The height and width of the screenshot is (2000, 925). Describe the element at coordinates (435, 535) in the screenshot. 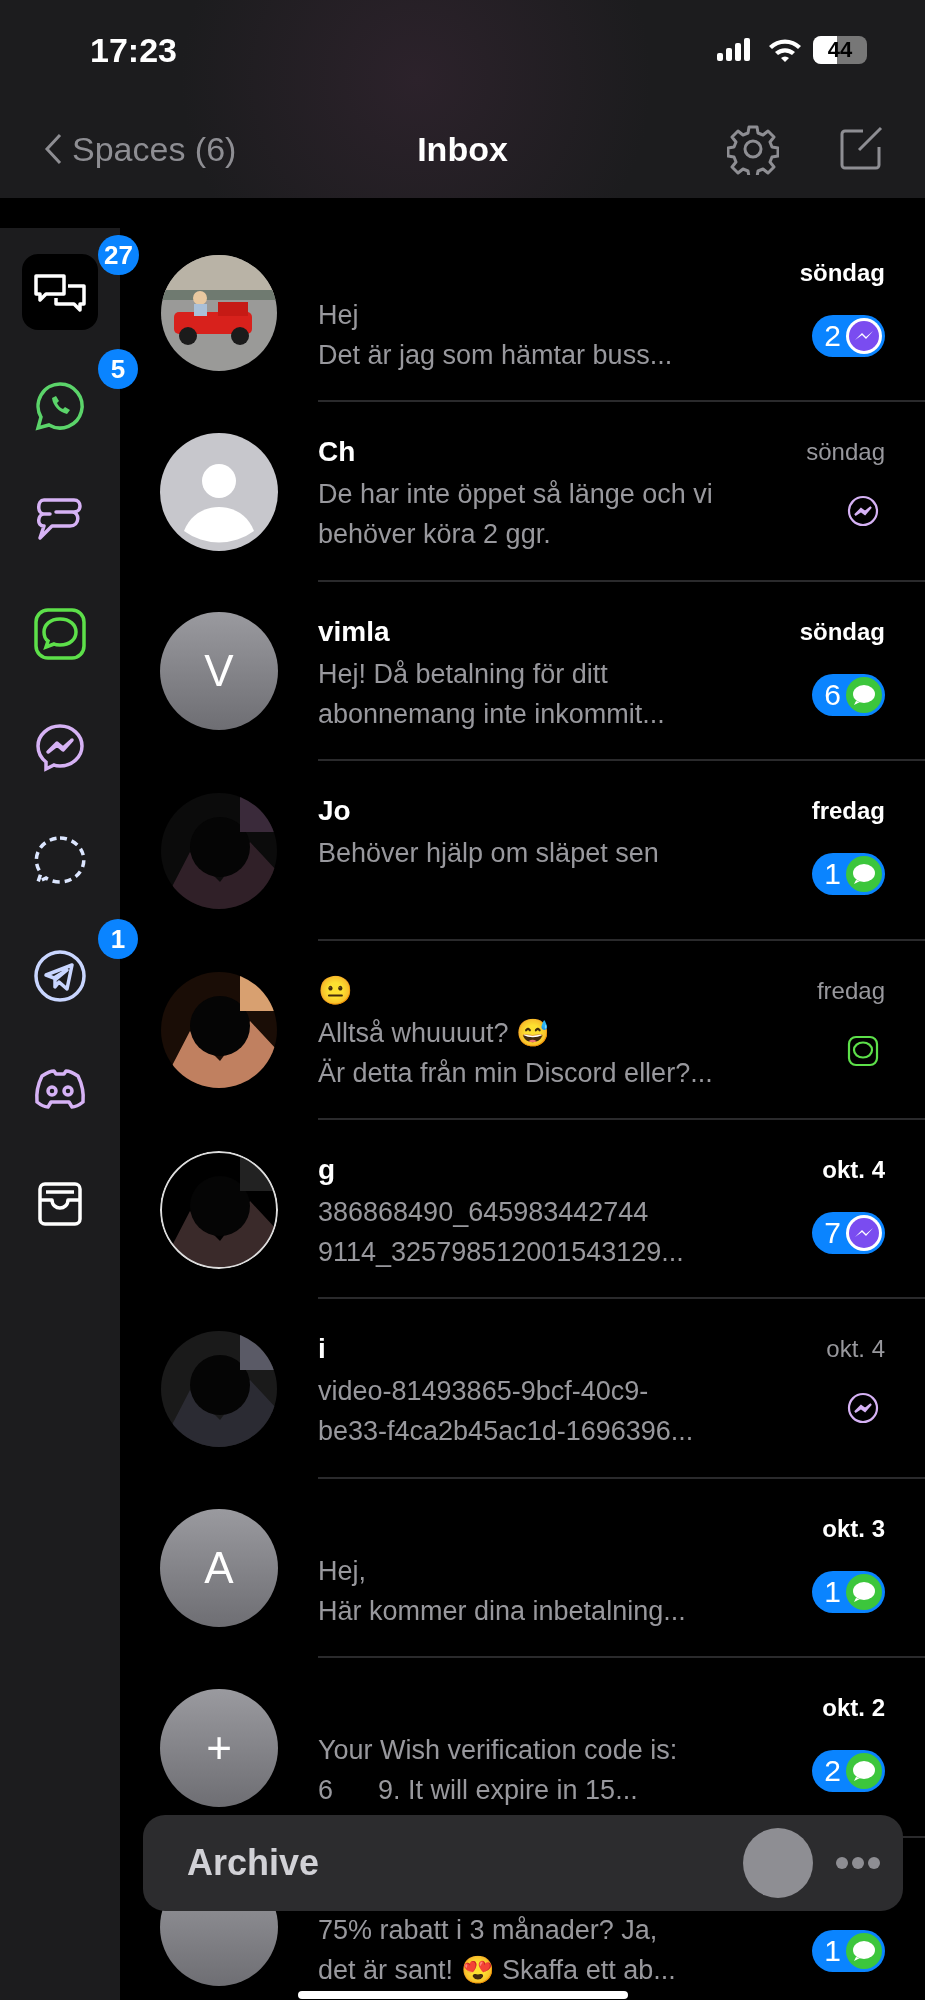

I see `message-preview: behöver köra 2 ggr.` at that location.